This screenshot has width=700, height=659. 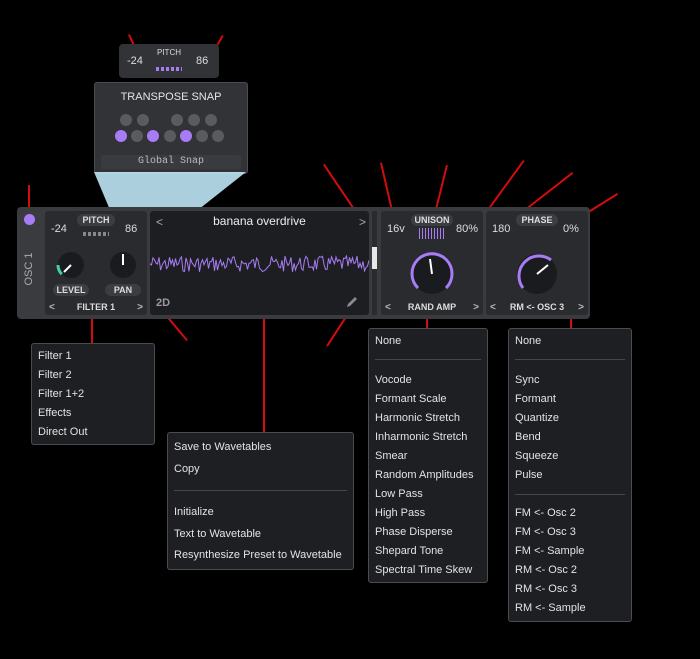 What do you see at coordinates (140, 307) in the screenshot?
I see `filter-next-arrow: >` at bounding box center [140, 307].